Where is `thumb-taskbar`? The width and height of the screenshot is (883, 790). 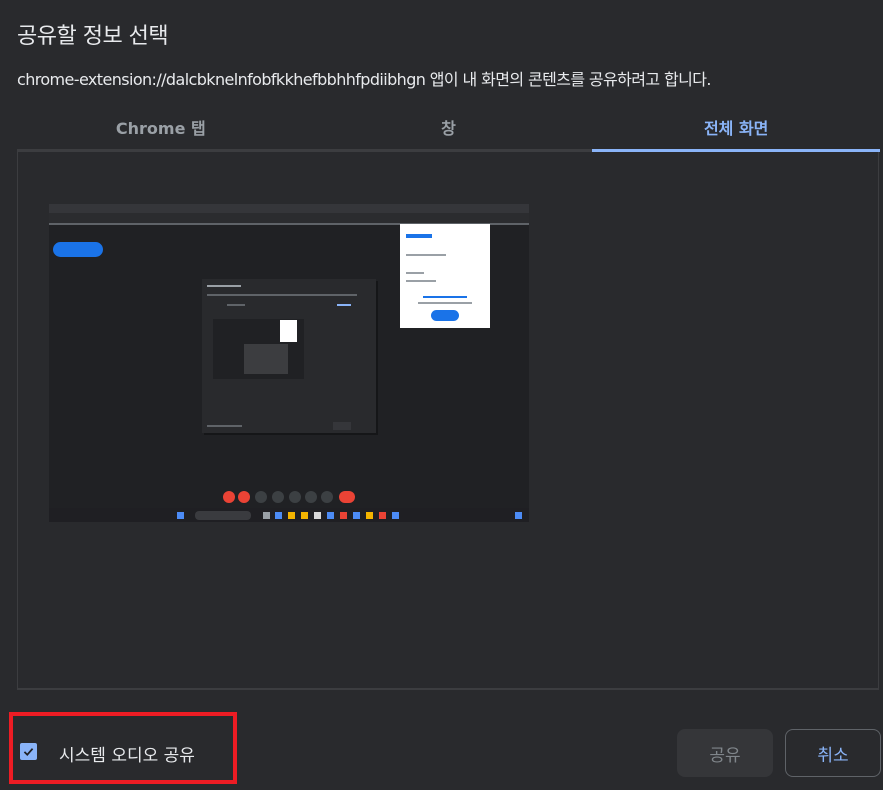 thumb-taskbar is located at coordinates (289, 515).